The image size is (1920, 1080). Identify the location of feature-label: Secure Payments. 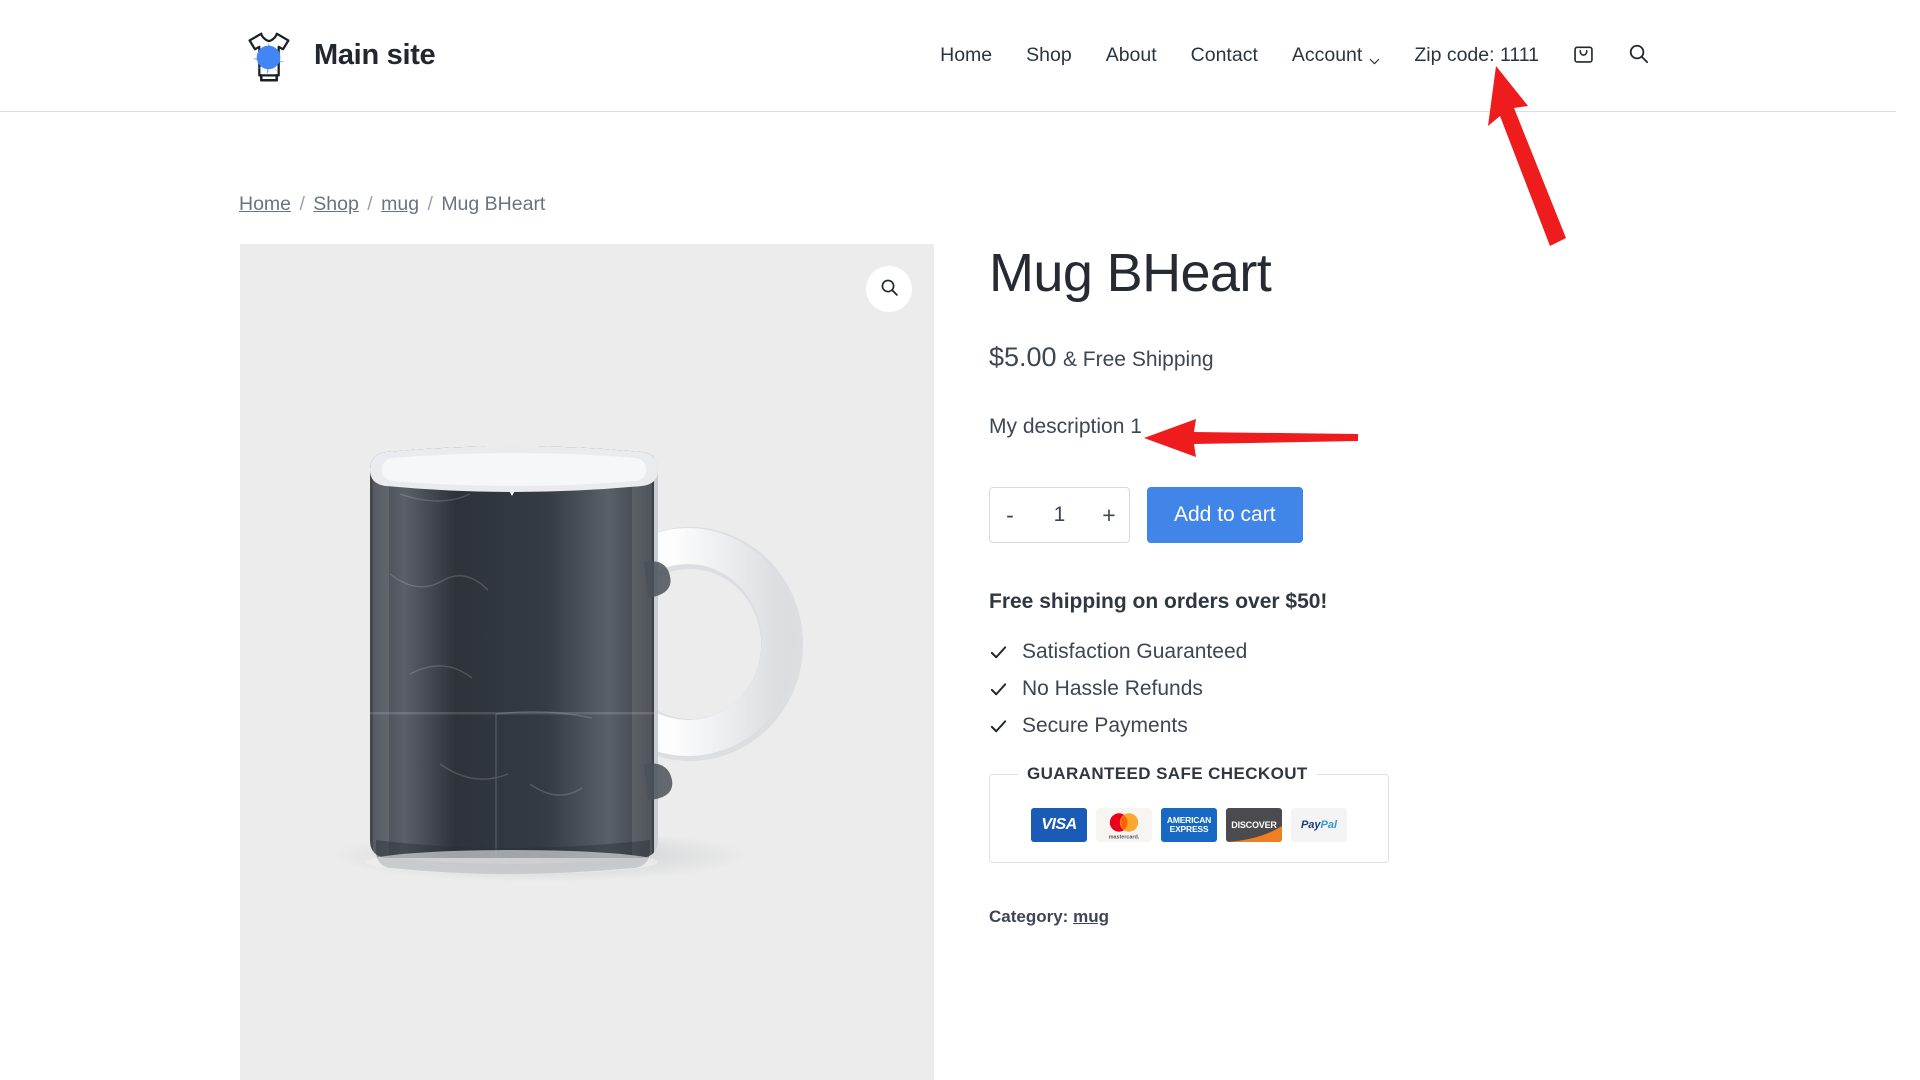
(1105, 726).